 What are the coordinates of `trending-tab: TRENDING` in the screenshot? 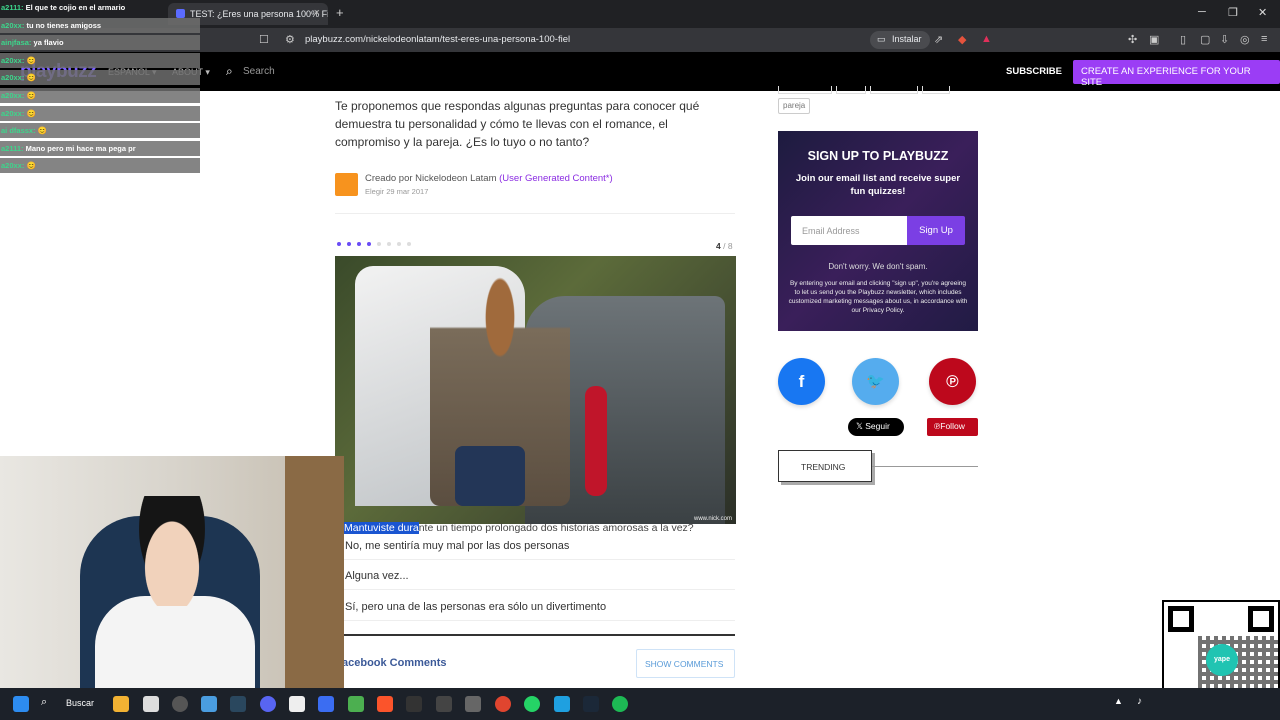 It's located at (825, 466).